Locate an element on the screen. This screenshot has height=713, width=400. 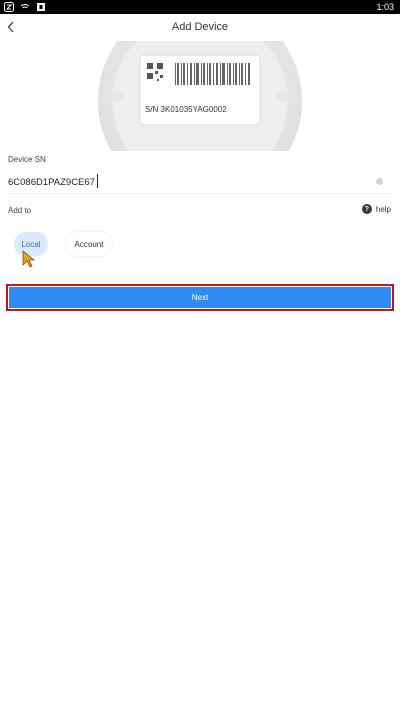
page-title: Add Device is located at coordinates (200, 27).